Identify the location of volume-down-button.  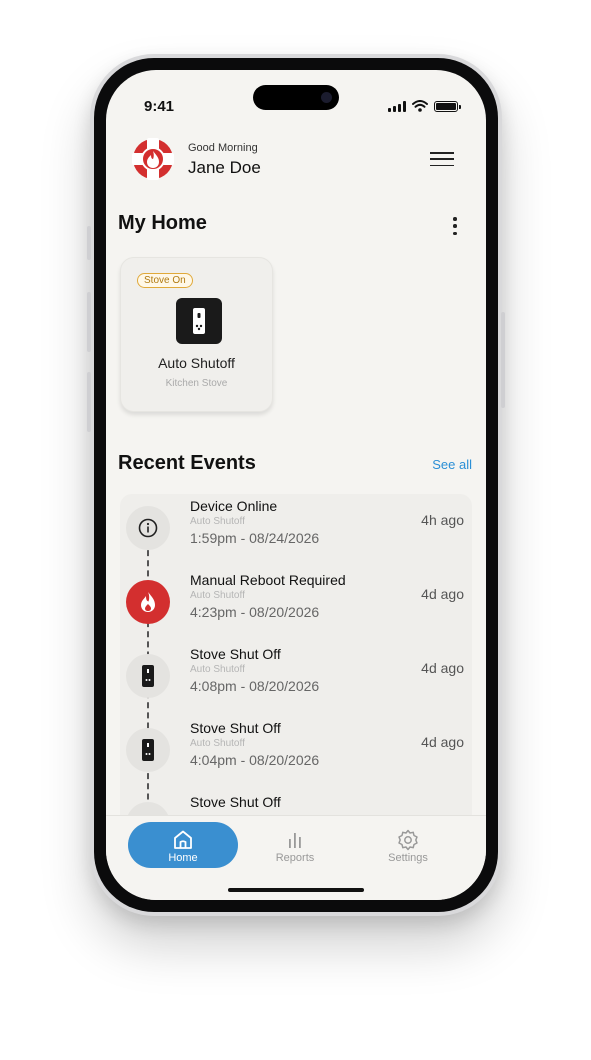
(89, 402).